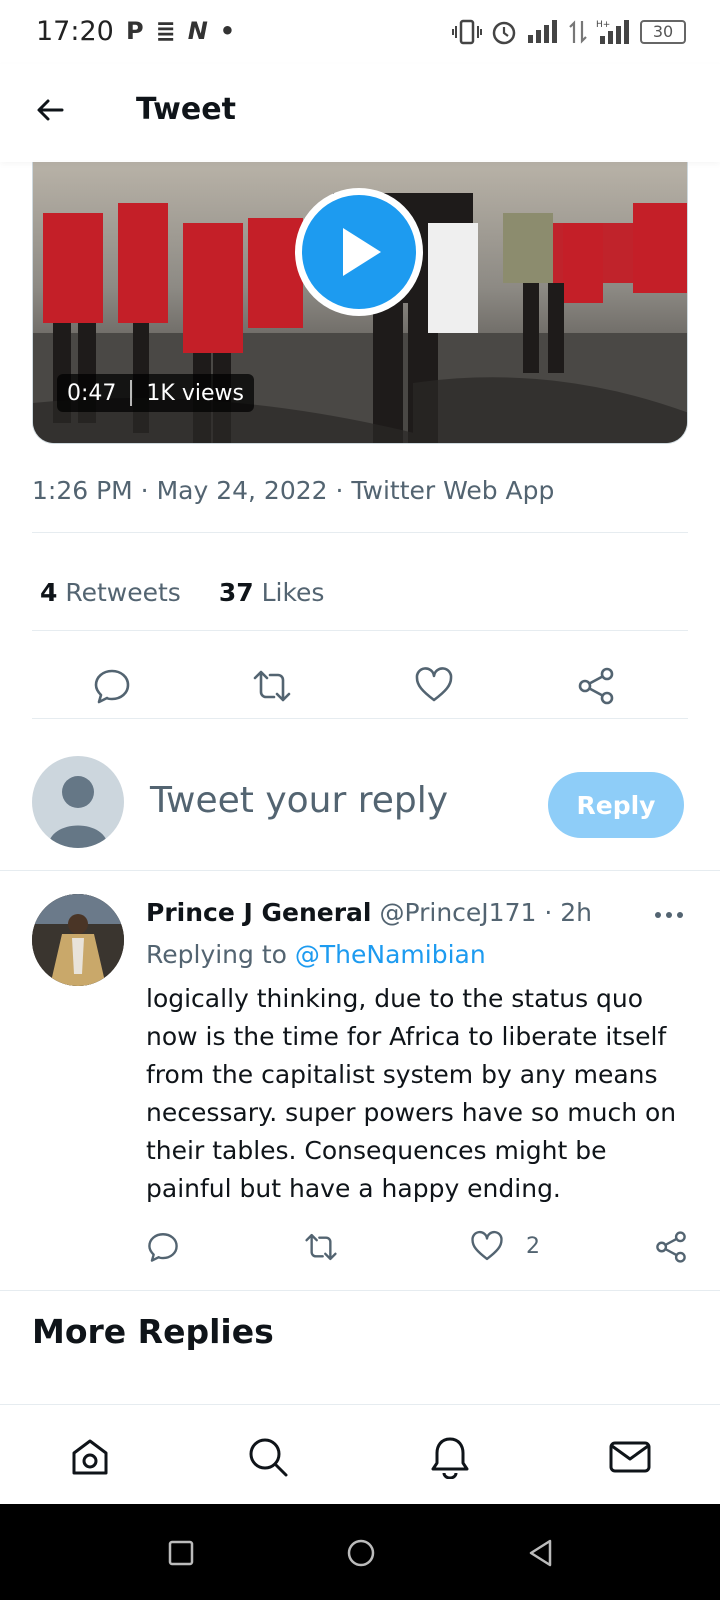 The image size is (720, 1600). Describe the element at coordinates (165, 31) in the screenshot. I see `news-icon: ≣` at that location.